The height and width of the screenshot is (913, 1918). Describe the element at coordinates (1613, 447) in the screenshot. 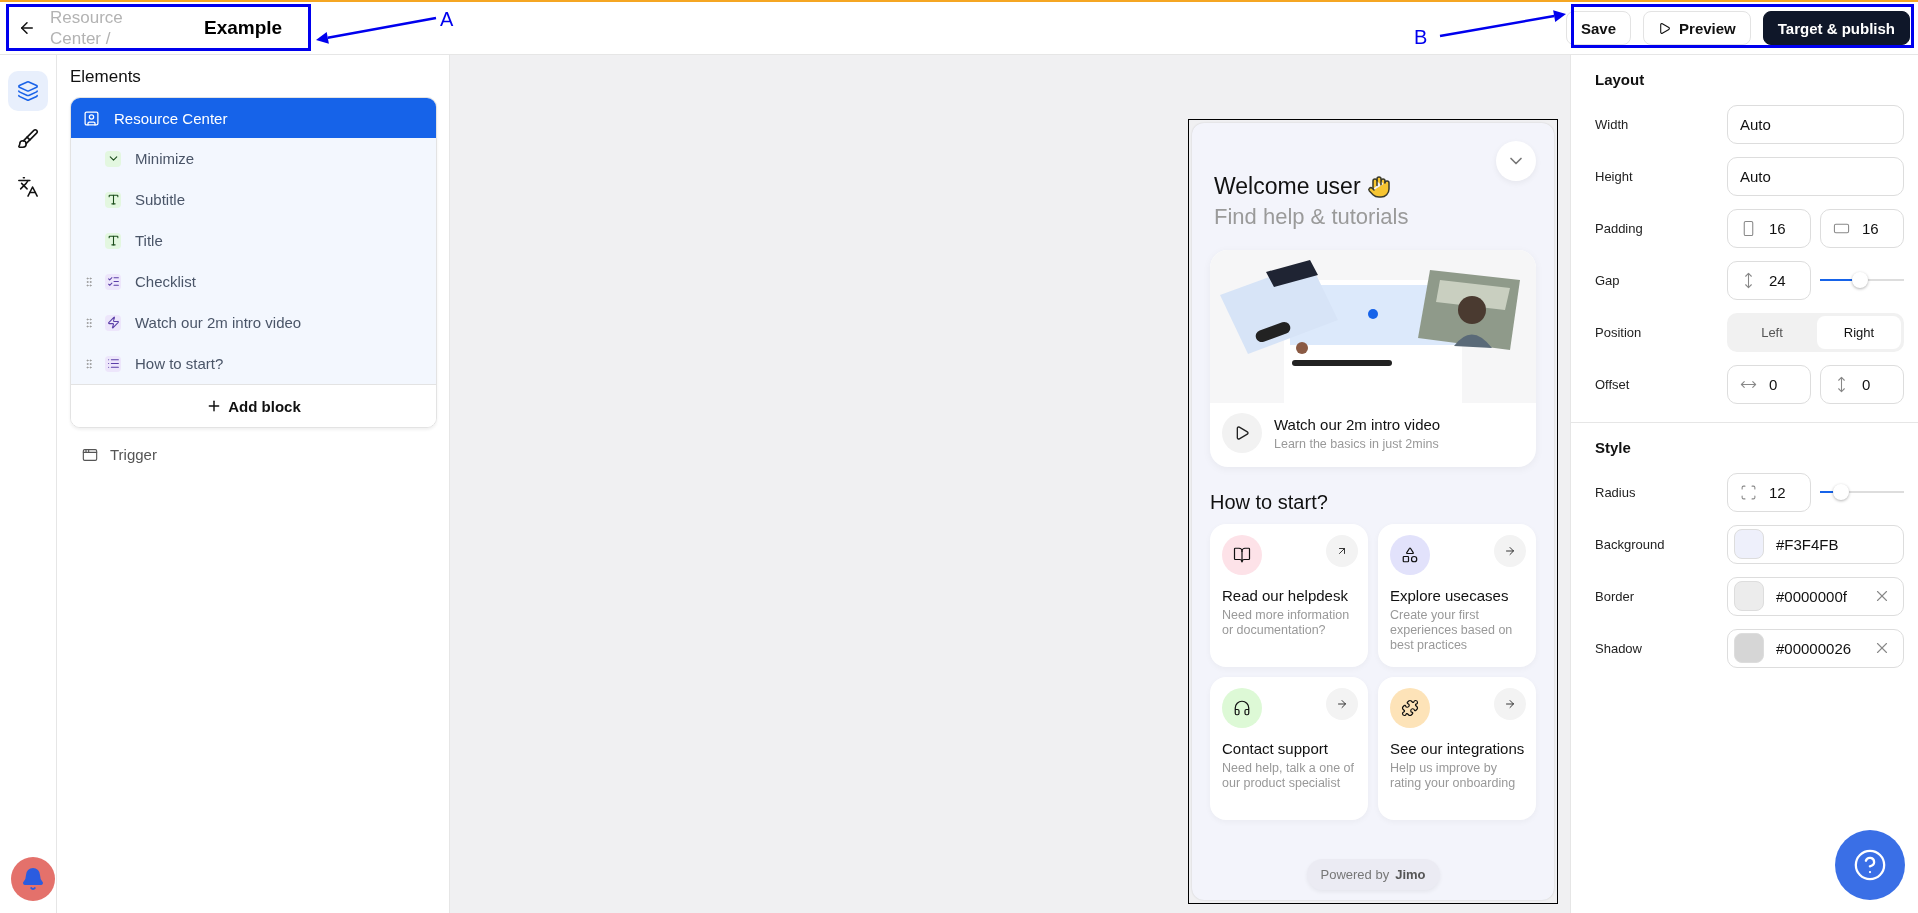

I see `section-heading: Style` at that location.